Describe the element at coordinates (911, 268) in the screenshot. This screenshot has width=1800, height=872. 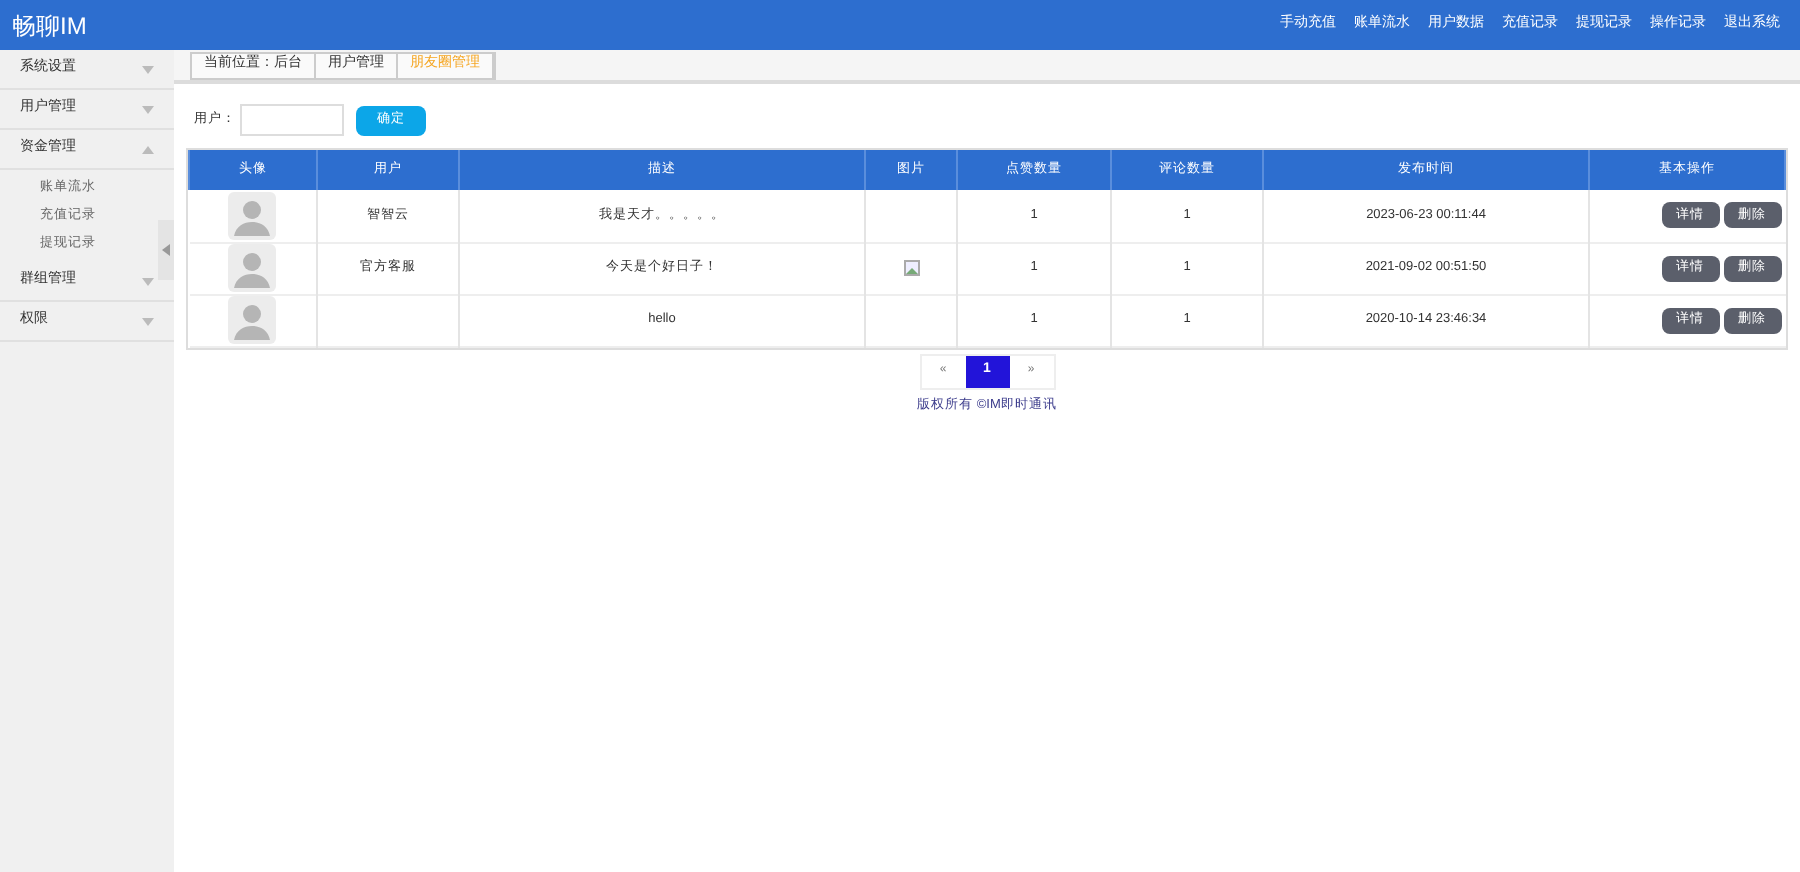
I see `broken-image-icon` at that location.